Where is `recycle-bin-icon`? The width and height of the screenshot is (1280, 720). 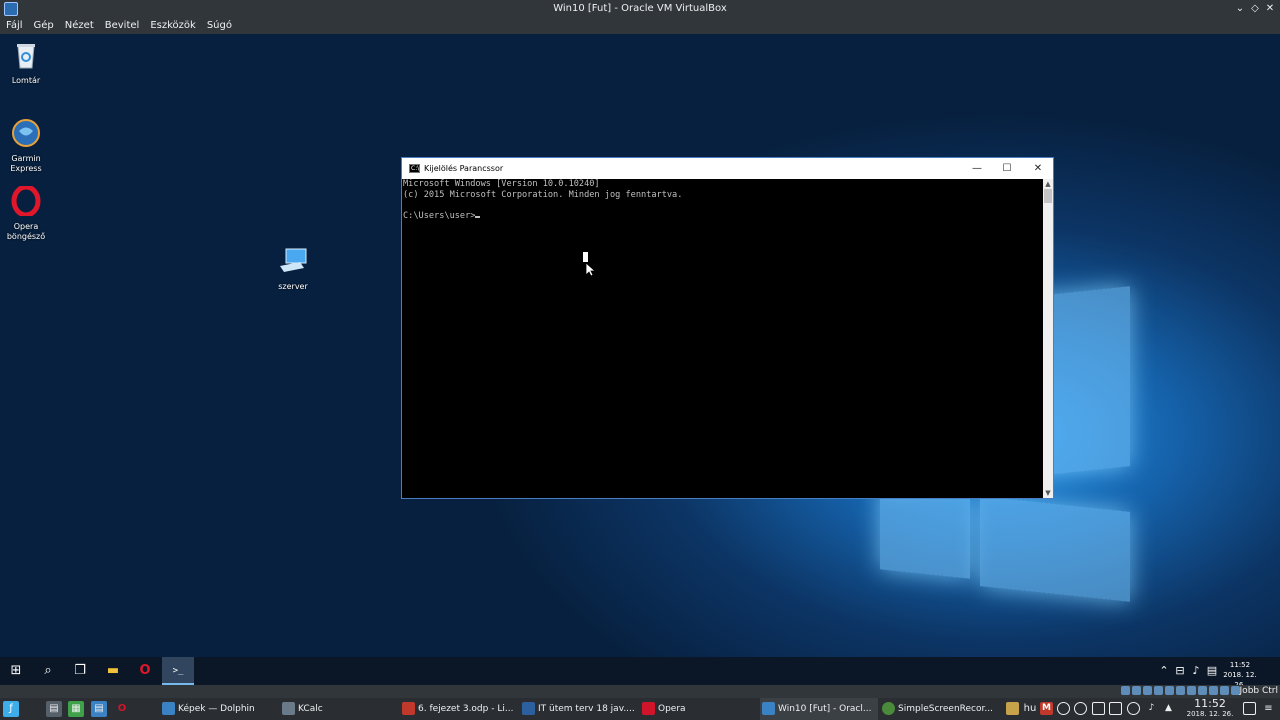
recycle-bin-icon is located at coordinates (26, 56).